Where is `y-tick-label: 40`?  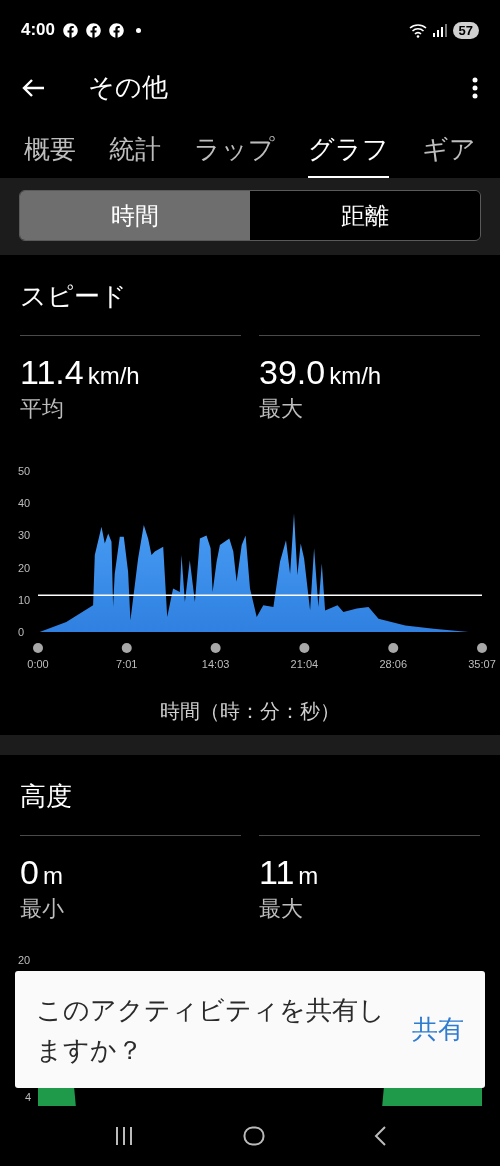
y-tick-label: 40 is located at coordinates (24, 503).